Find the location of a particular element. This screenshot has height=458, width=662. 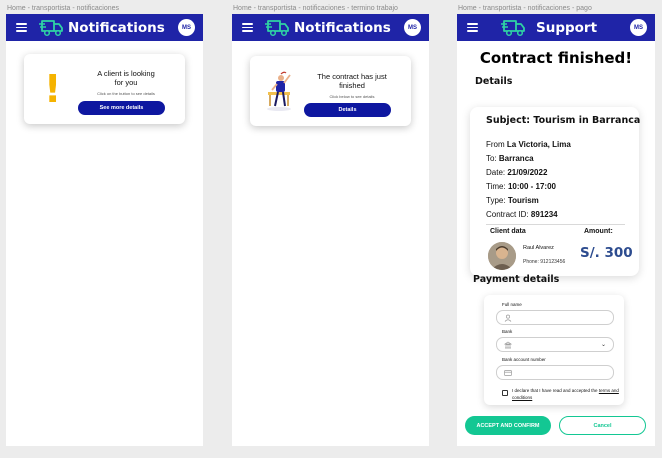

worker-illustration-icon is located at coordinates (279, 91).